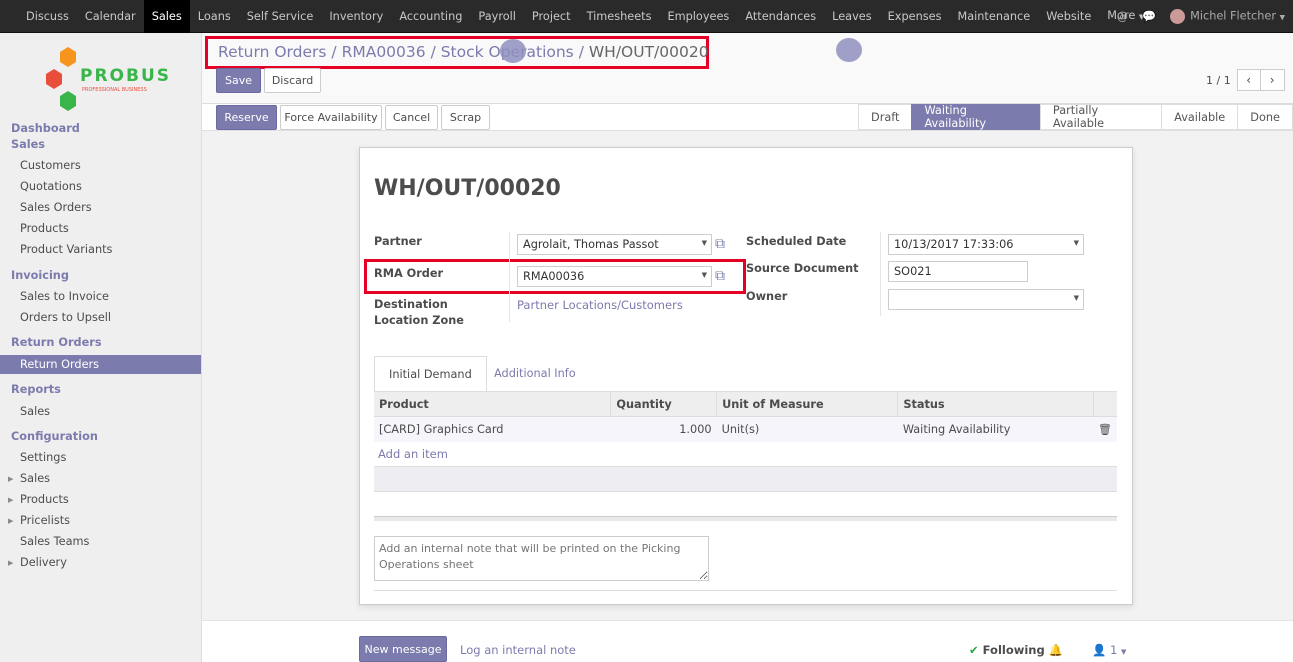 Image resolution: width=1293 pixels, height=662 pixels. What do you see at coordinates (246, 117) in the screenshot?
I see `reserve-button: Reserve` at bounding box center [246, 117].